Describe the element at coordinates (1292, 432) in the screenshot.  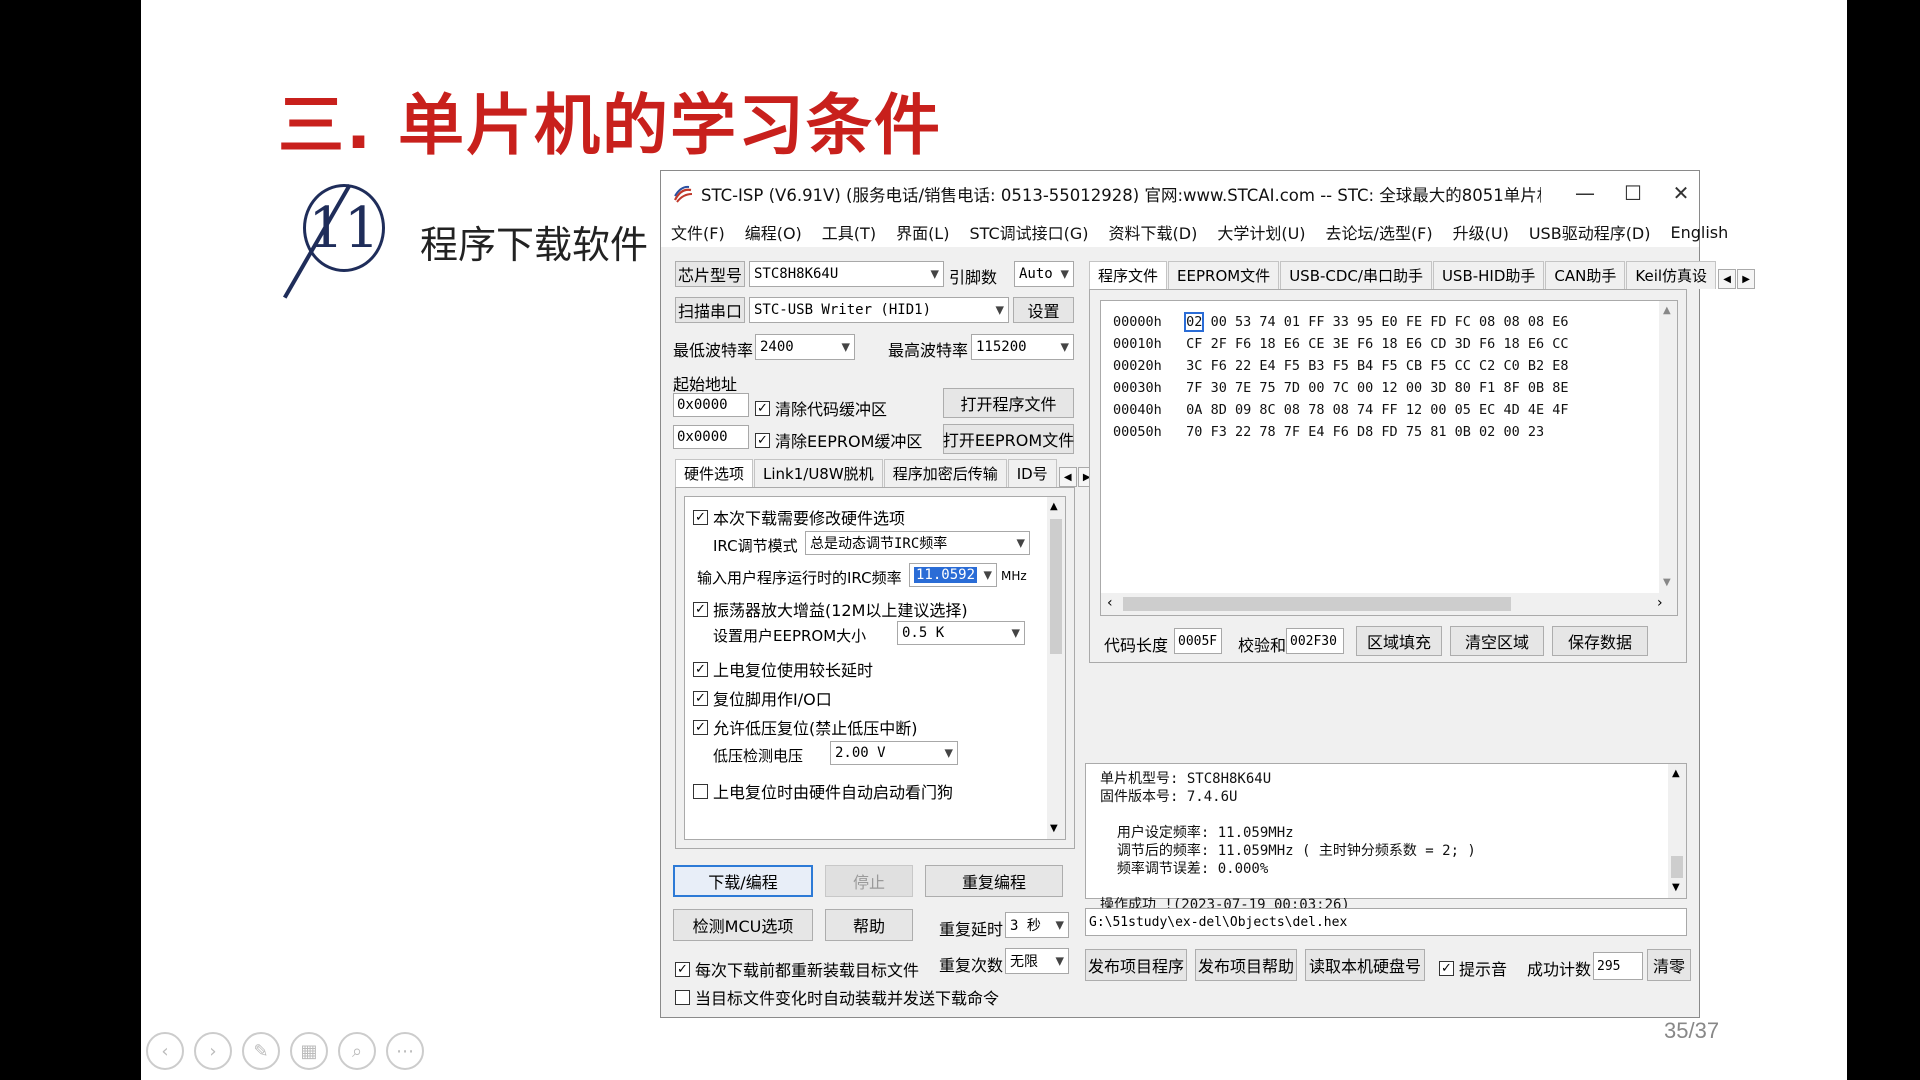
I see `hex-byte: 7F` at that location.